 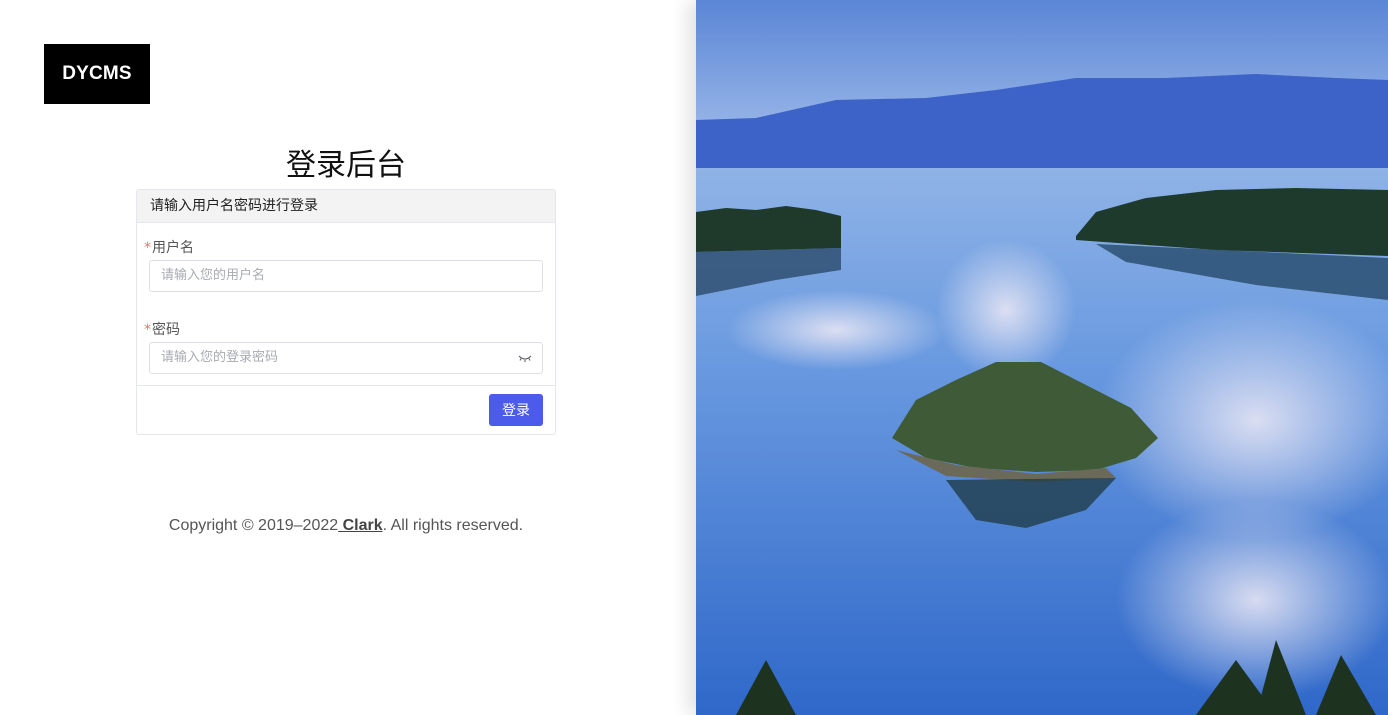 What do you see at coordinates (453, 525) in the screenshot?
I see `copyright-suffix: . All rights reserved.` at bounding box center [453, 525].